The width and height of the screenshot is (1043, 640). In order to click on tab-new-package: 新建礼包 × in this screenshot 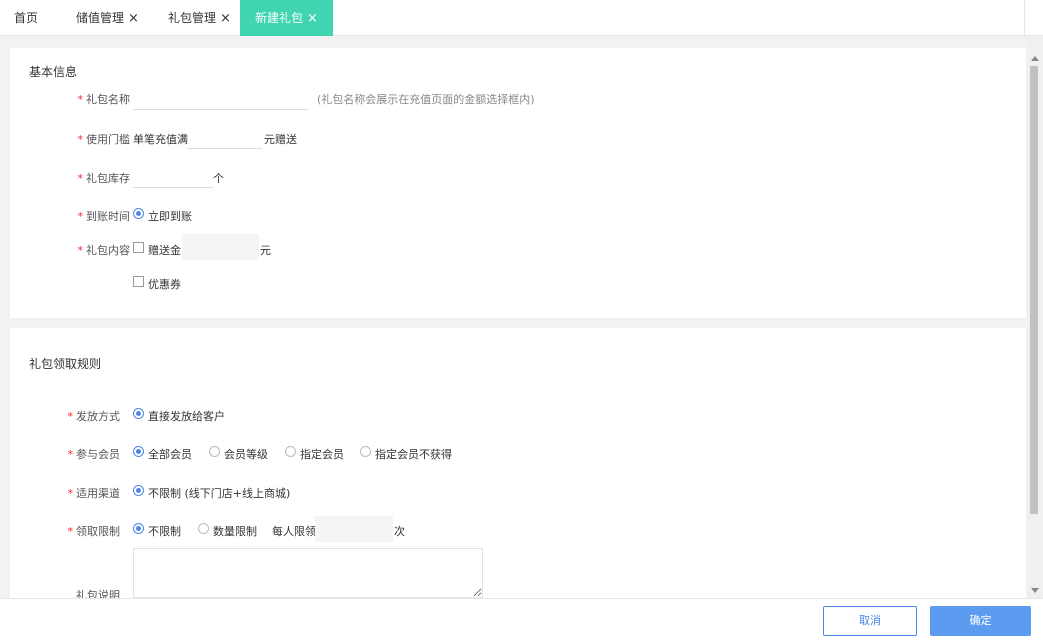, I will do `click(286, 18)`.